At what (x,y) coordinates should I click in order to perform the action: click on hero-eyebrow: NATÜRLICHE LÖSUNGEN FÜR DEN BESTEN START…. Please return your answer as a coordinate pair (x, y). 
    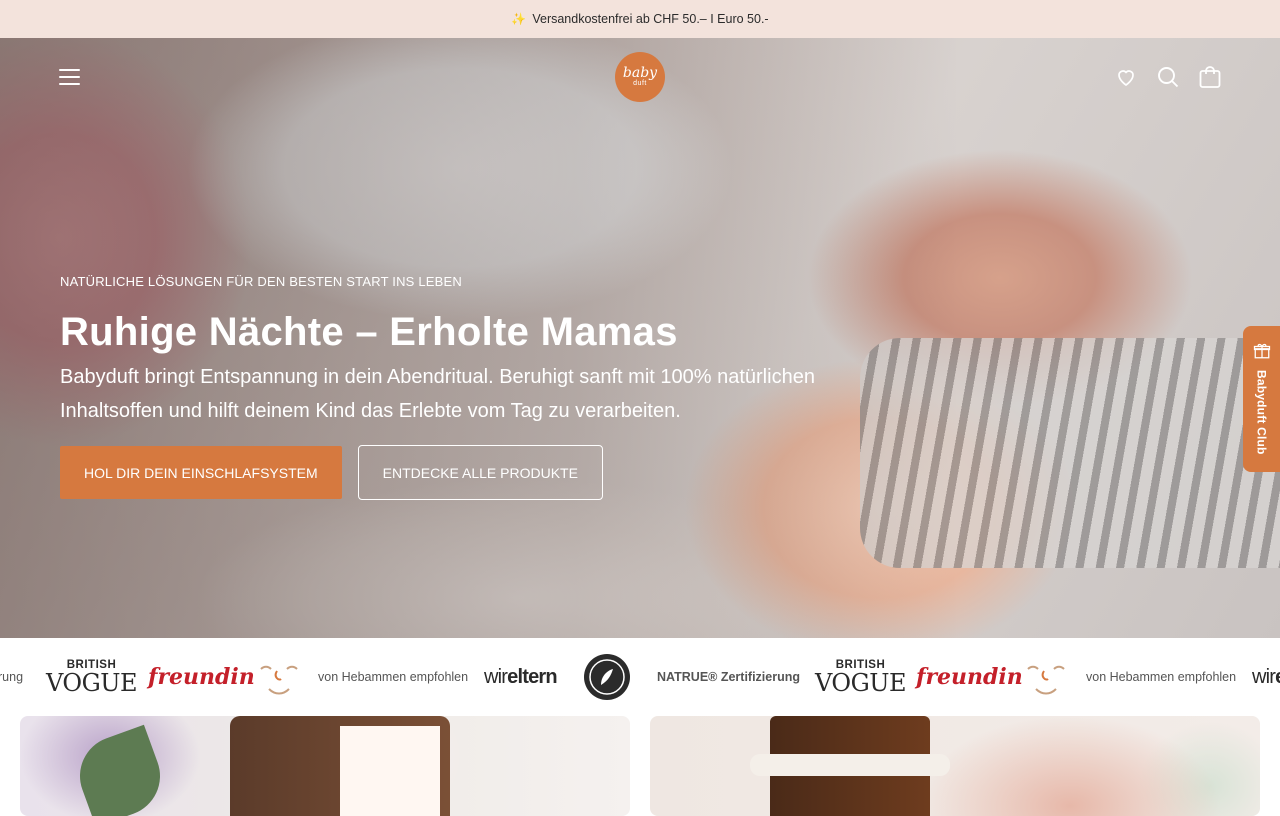
    Looking at the image, I should click on (261, 281).